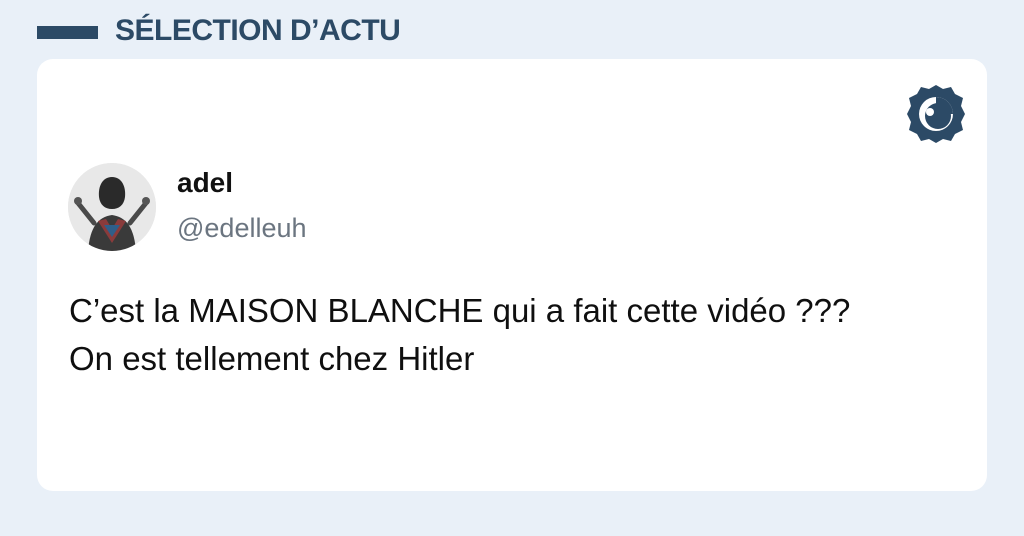  I want to click on avatar, so click(112, 207).